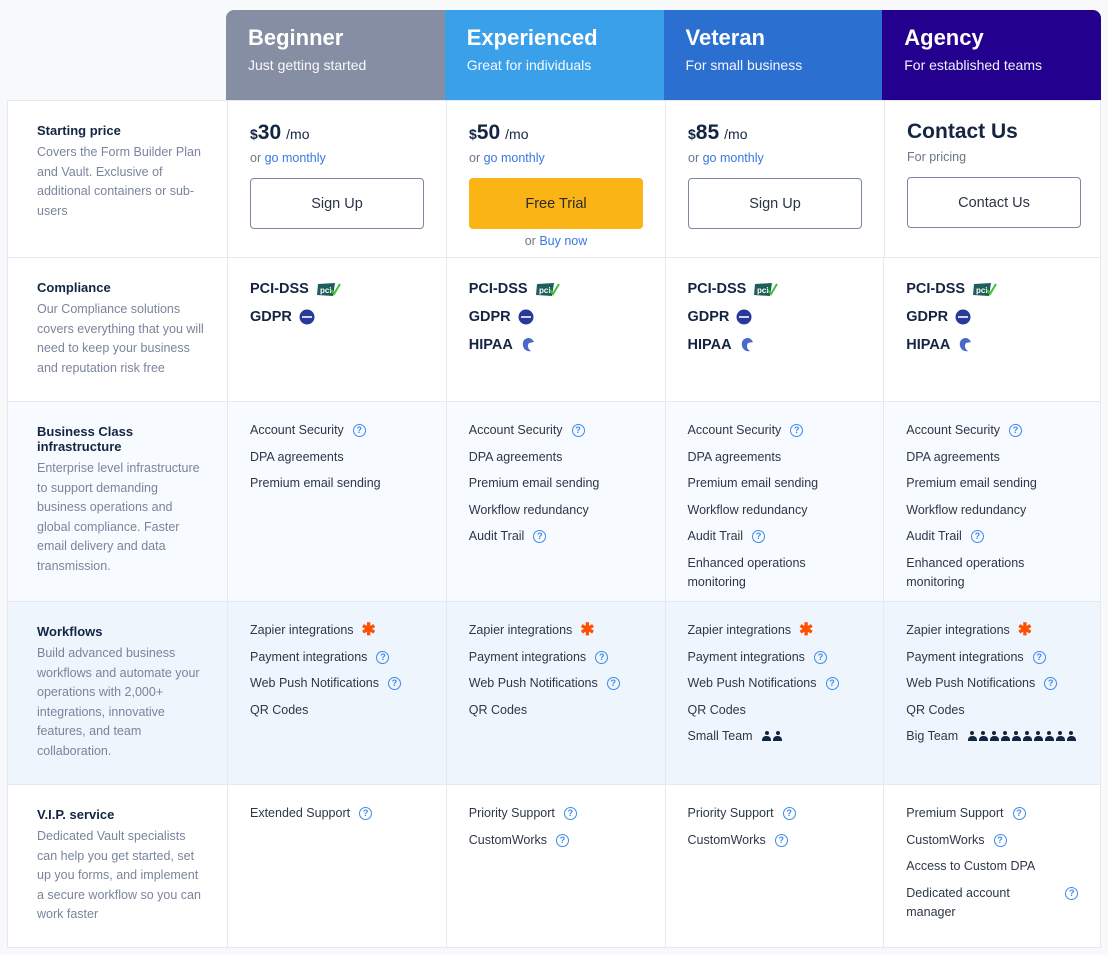 Image resolution: width=1108 pixels, height=955 pixels. I want to click on feature-label: Audit Trail, so click(496, 536).